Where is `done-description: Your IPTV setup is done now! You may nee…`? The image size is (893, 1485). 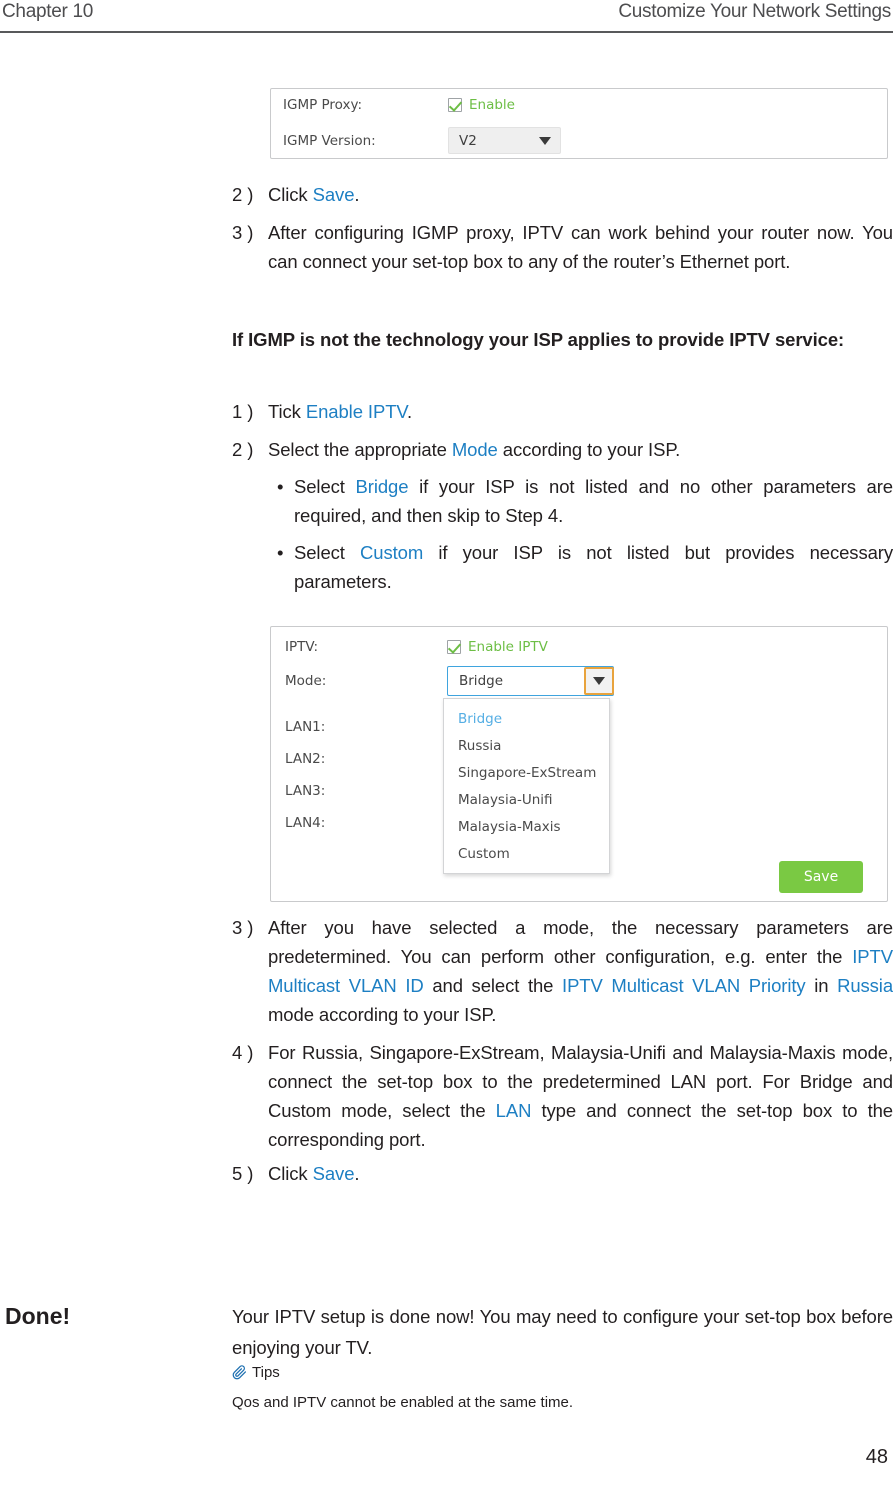
done-description: Your IPTV setup is done now! You may nee… is located at coordinates (562, 1332).